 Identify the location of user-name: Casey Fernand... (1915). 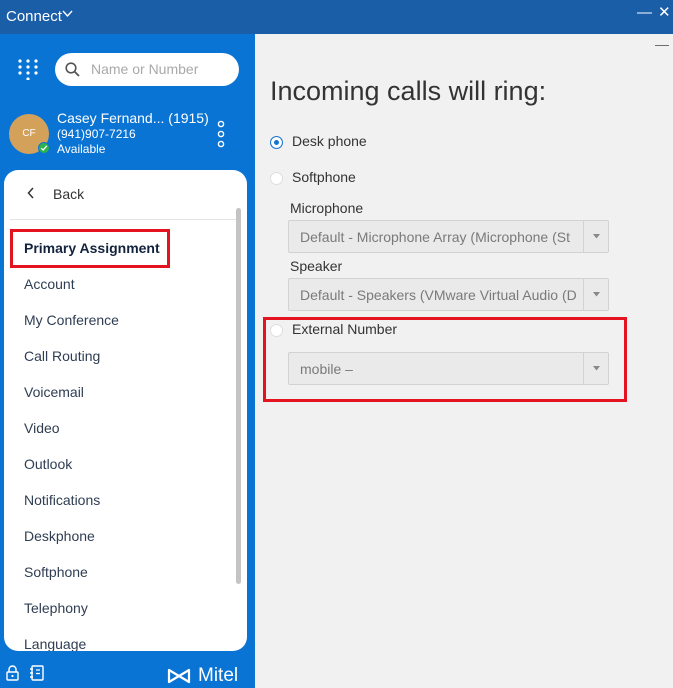
(133, 118).